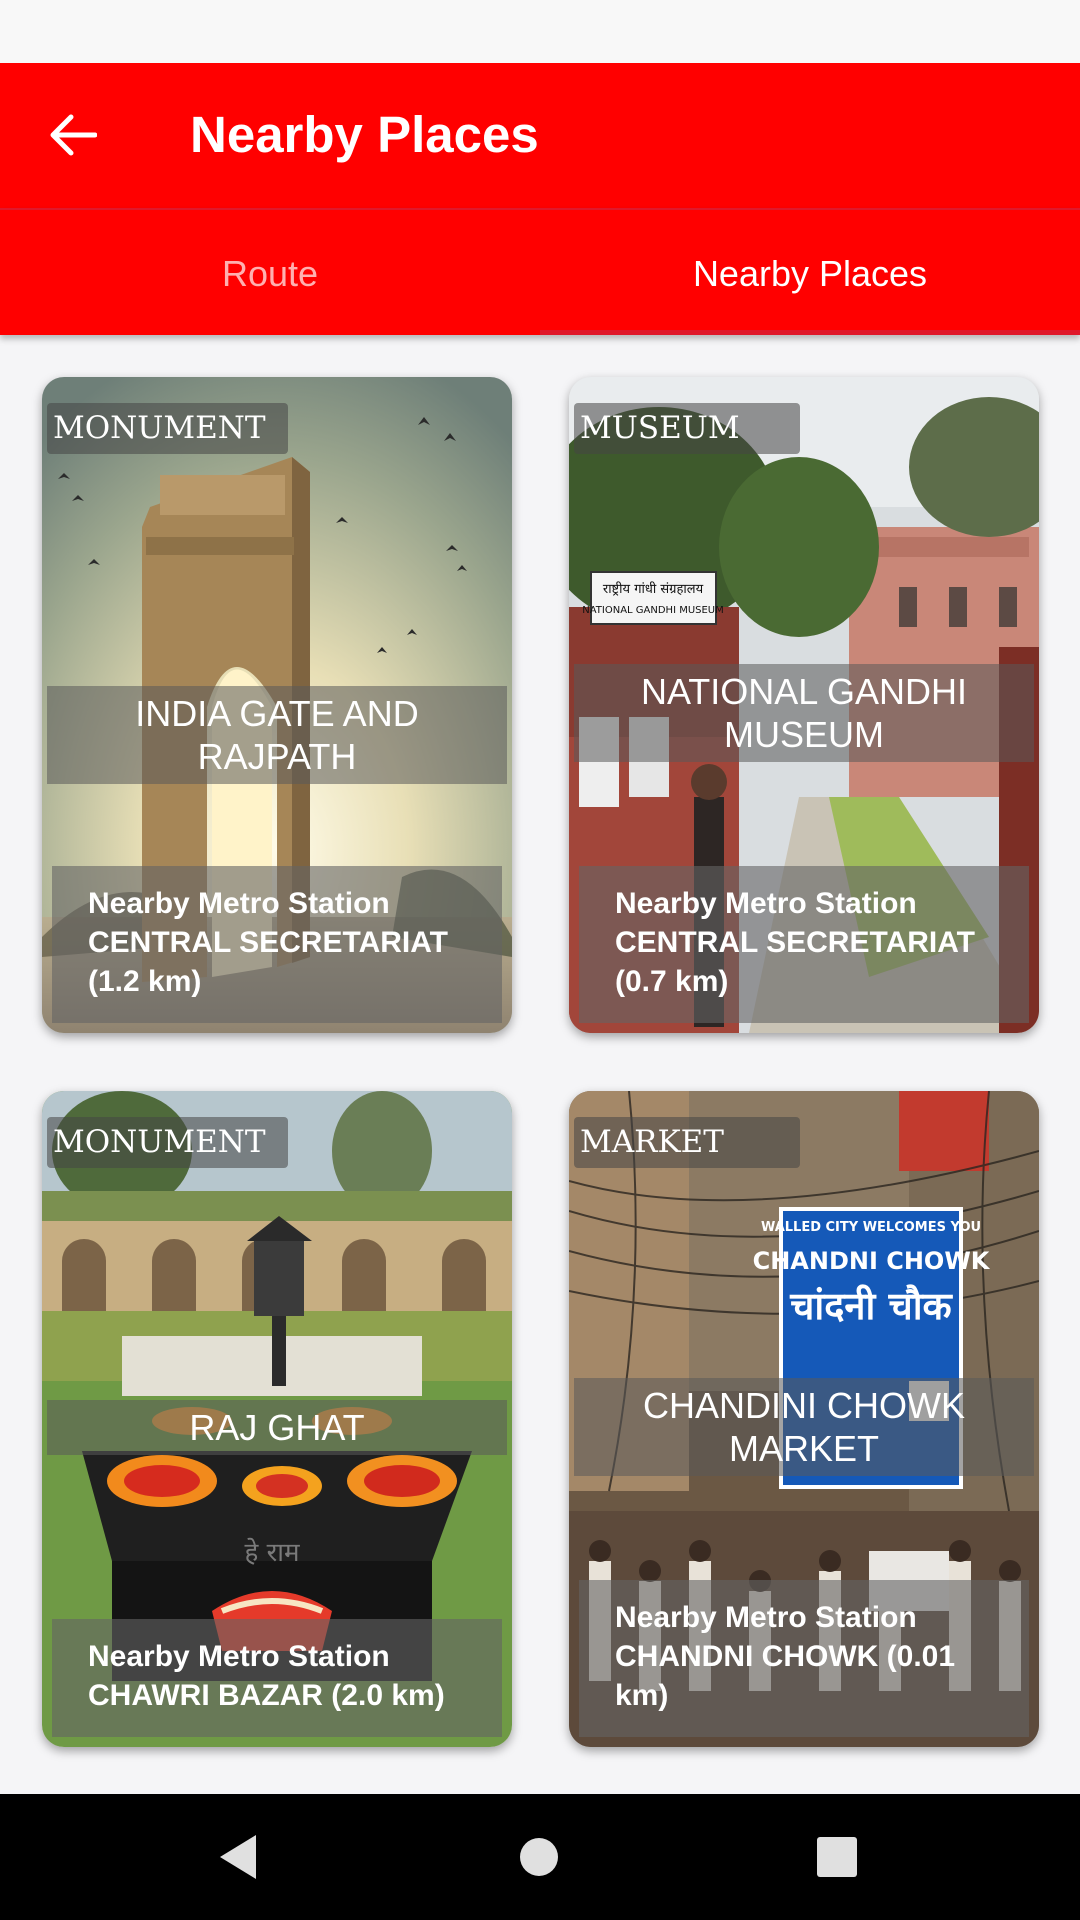 The width and height of the screenshot is (1080, 1920). I want to click on category-badge: MUSEUM, so click(687, 428).